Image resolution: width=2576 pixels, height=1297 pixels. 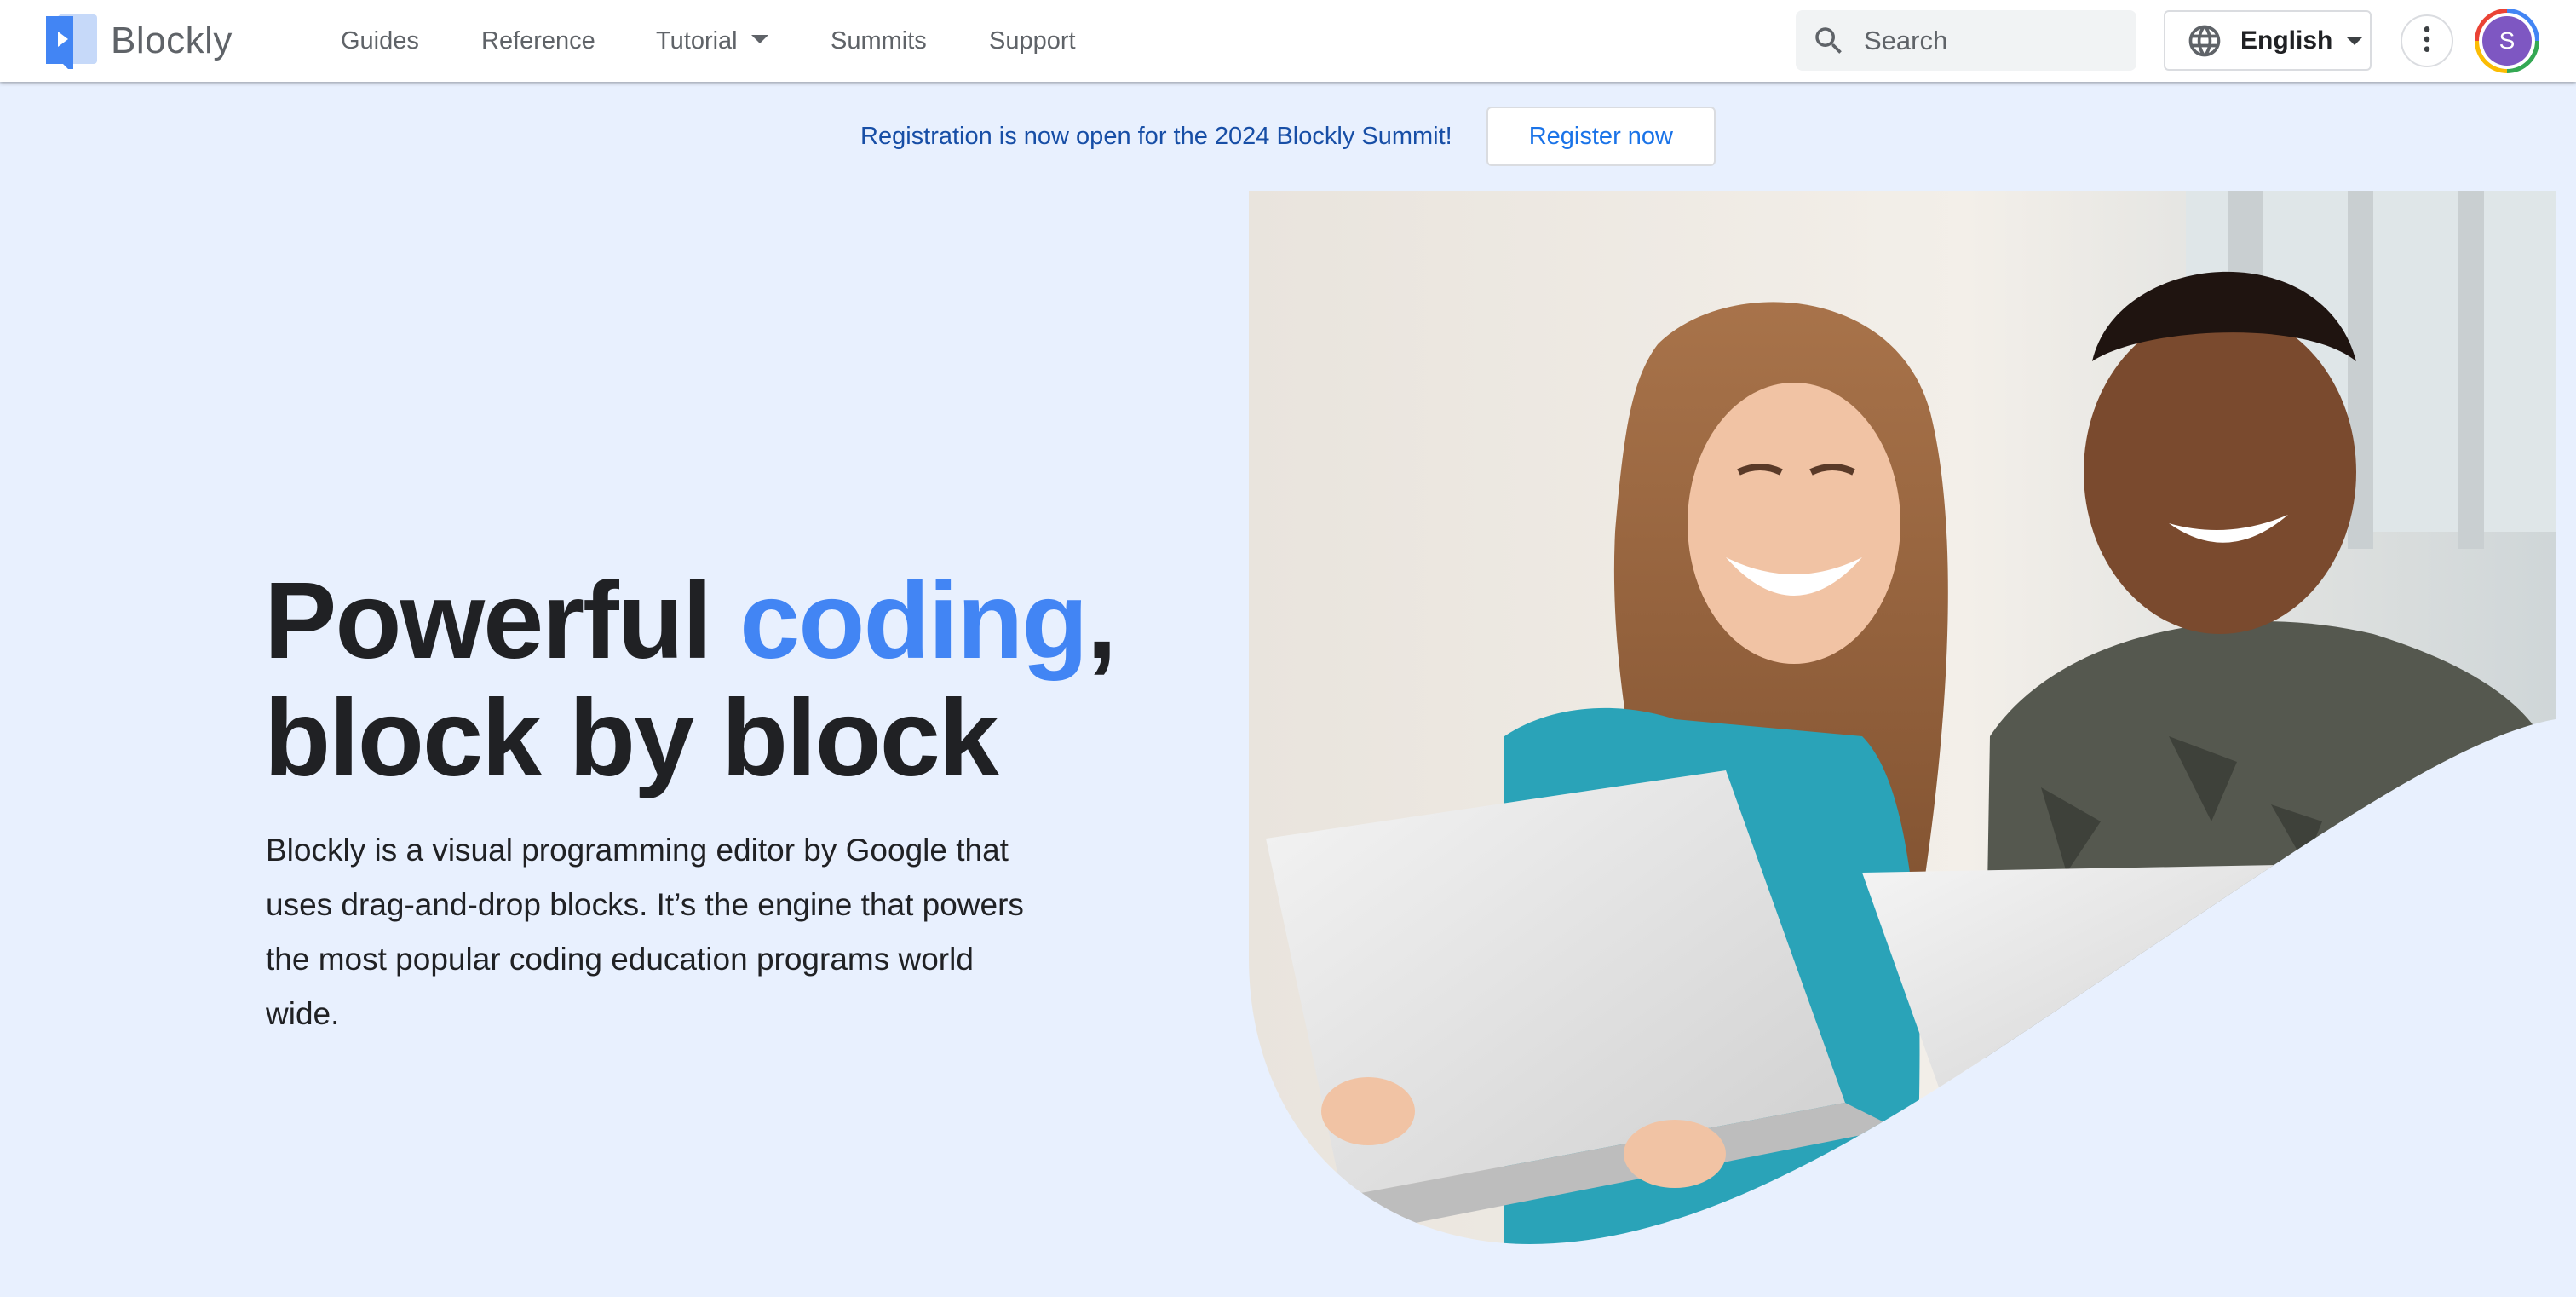 I want to click on globe-icon, so click(x=2205, y=41).